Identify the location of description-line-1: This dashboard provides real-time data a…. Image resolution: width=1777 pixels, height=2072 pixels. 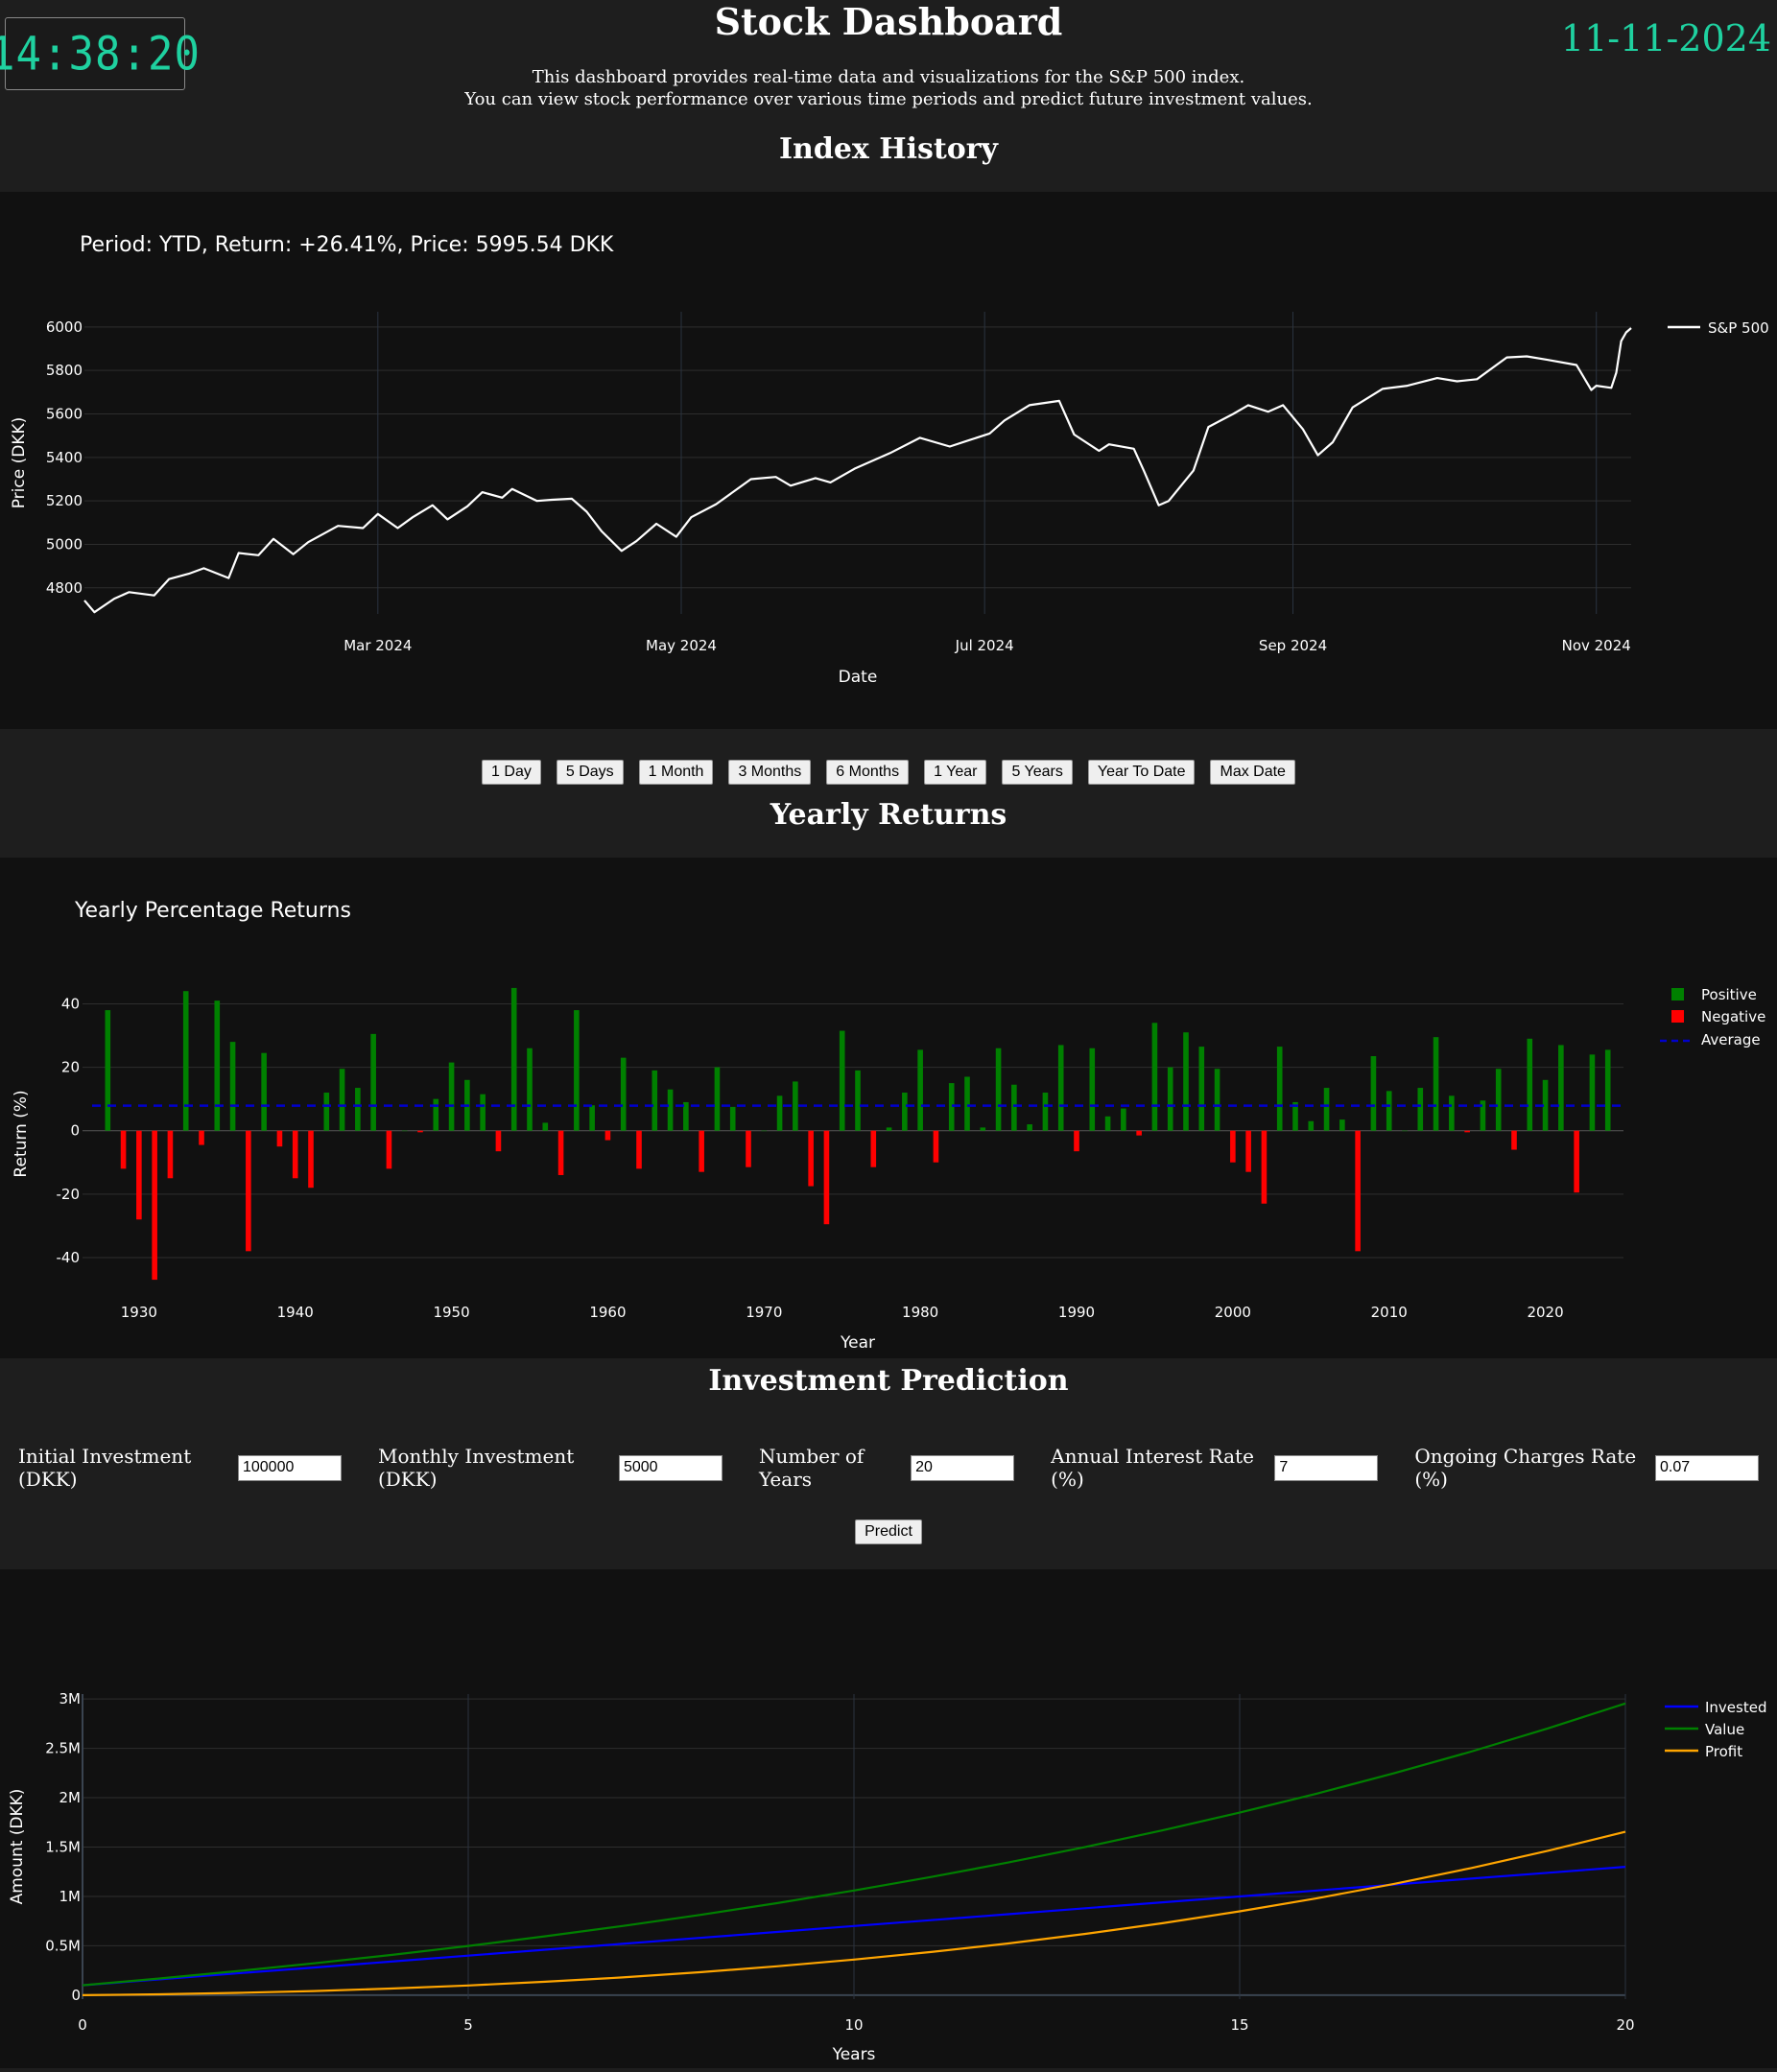
(888, 77).